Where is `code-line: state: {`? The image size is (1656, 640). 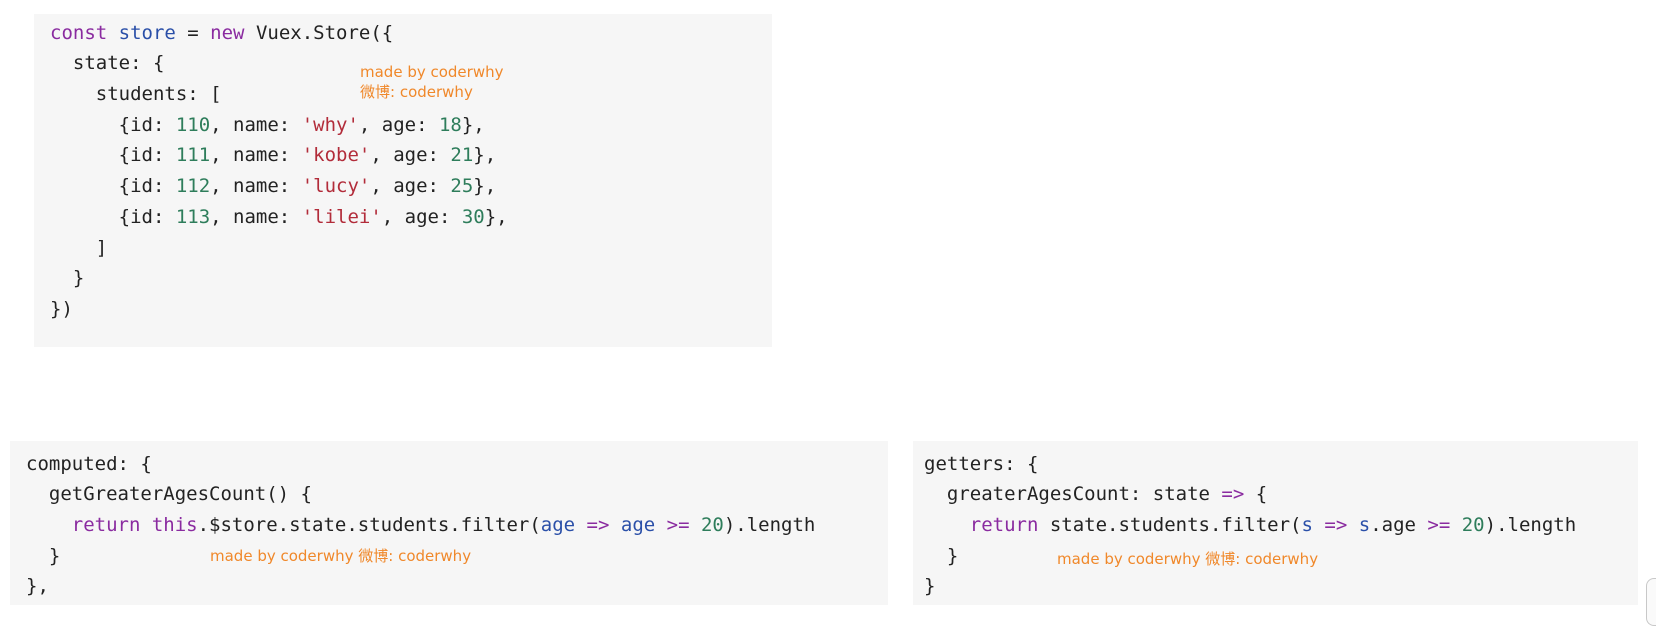 code-line: state: { is located at coordinates (107, 63).